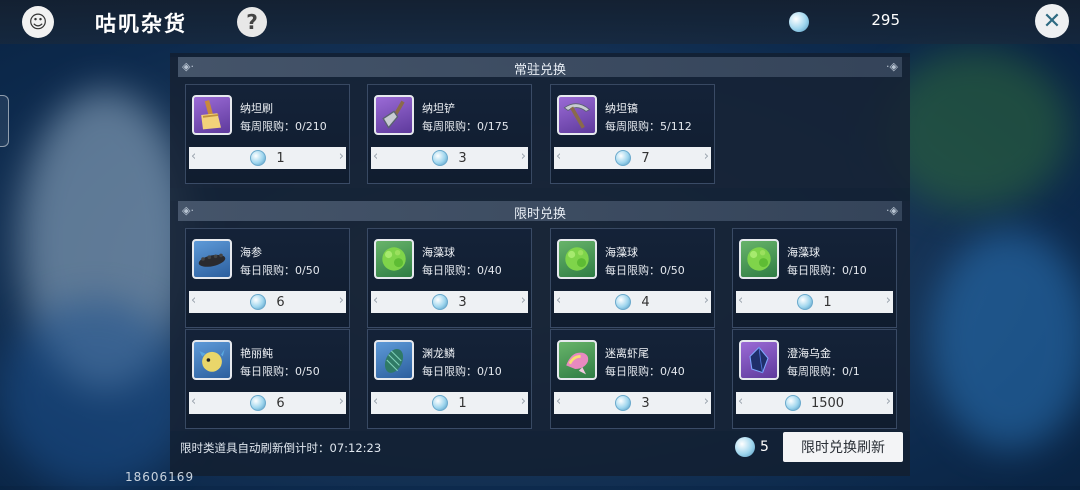  I want to click on shop-item-card: 纳坦刷 每周限购：0/210 ‹ 1 ›, so click(267, 134).